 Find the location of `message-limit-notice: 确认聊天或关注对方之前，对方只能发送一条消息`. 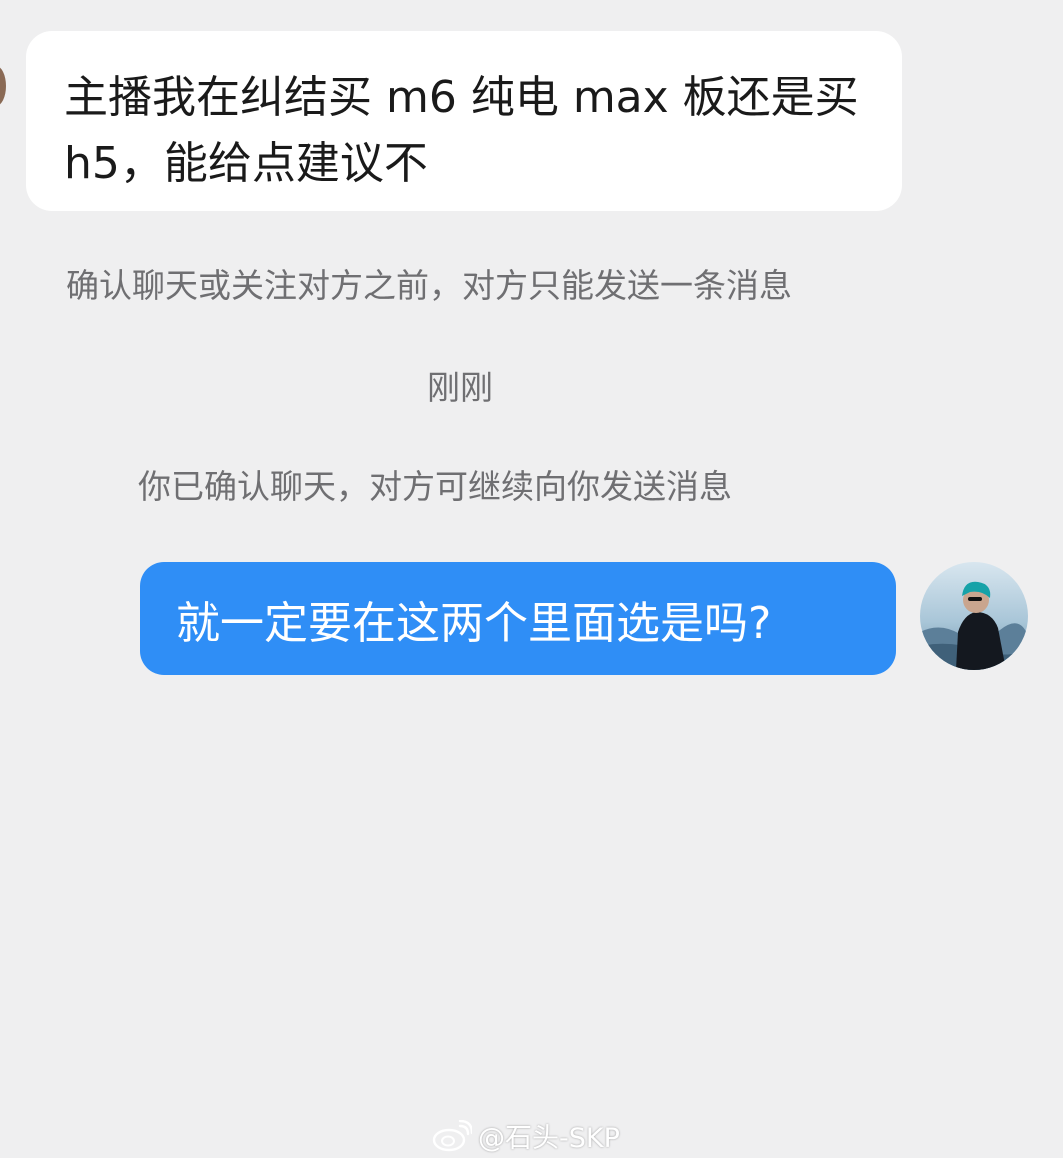

message-limit-notice: 确认聊天或关注对方之前，对方只能发送一条消息 is located at coordinates (429, 285).